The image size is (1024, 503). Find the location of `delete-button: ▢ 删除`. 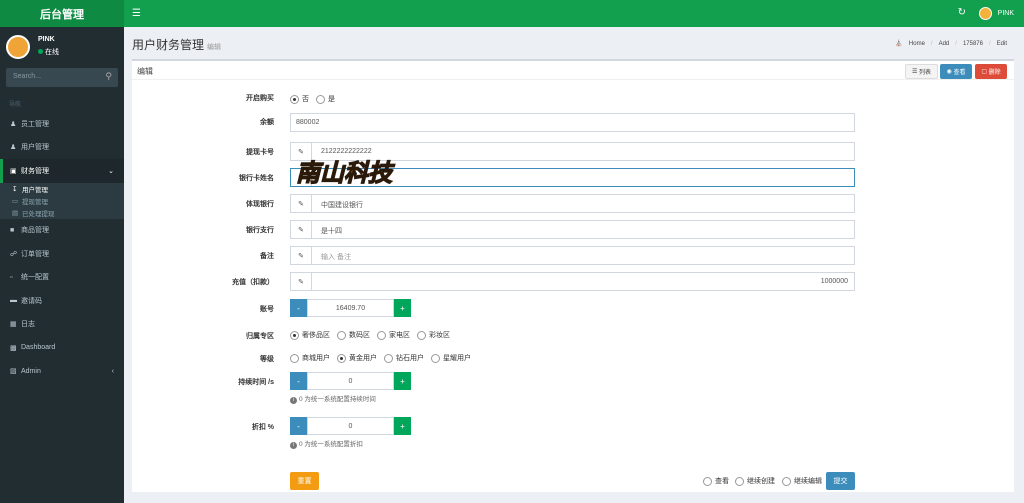

delete-button: ▢ 删除 is located at coordinates (991, 71).